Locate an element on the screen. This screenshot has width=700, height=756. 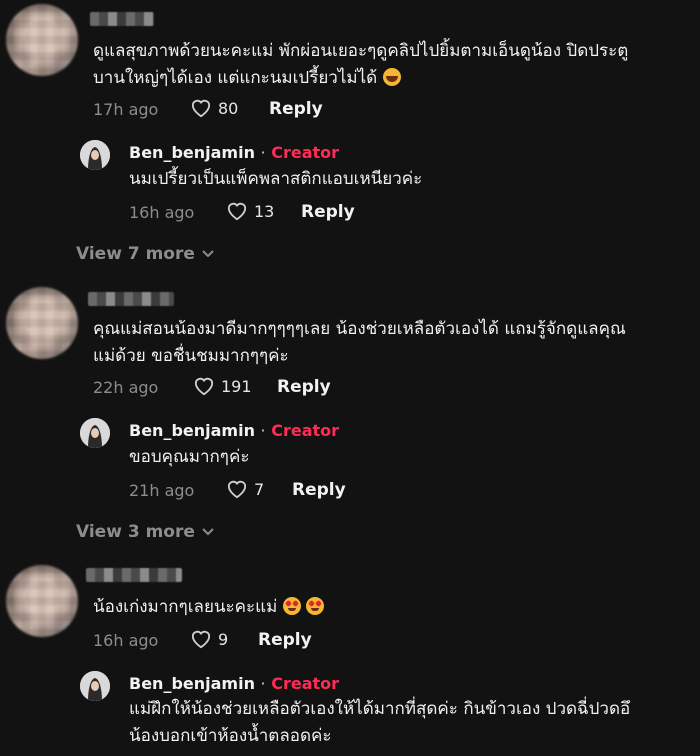
laughing-emoji-icon is located at coordinates (391, 77).